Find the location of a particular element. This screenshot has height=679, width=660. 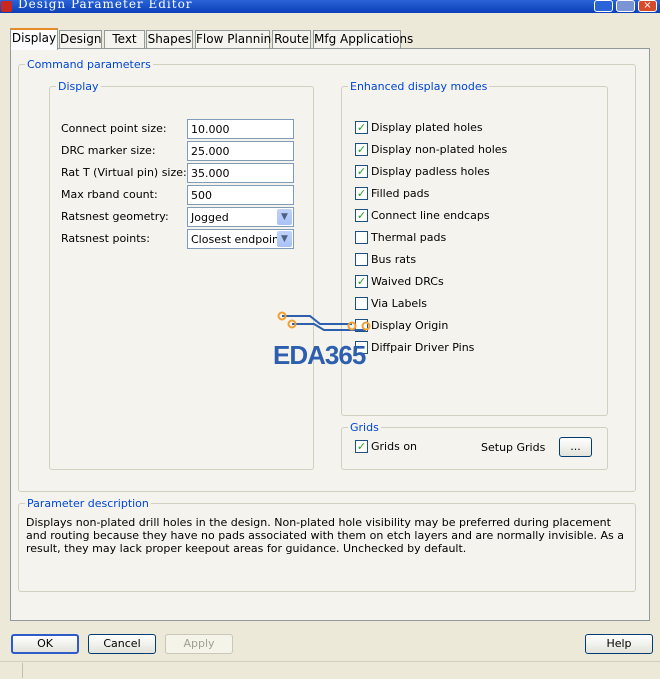

connect-point-size-input is located at coordinates (240, 129).